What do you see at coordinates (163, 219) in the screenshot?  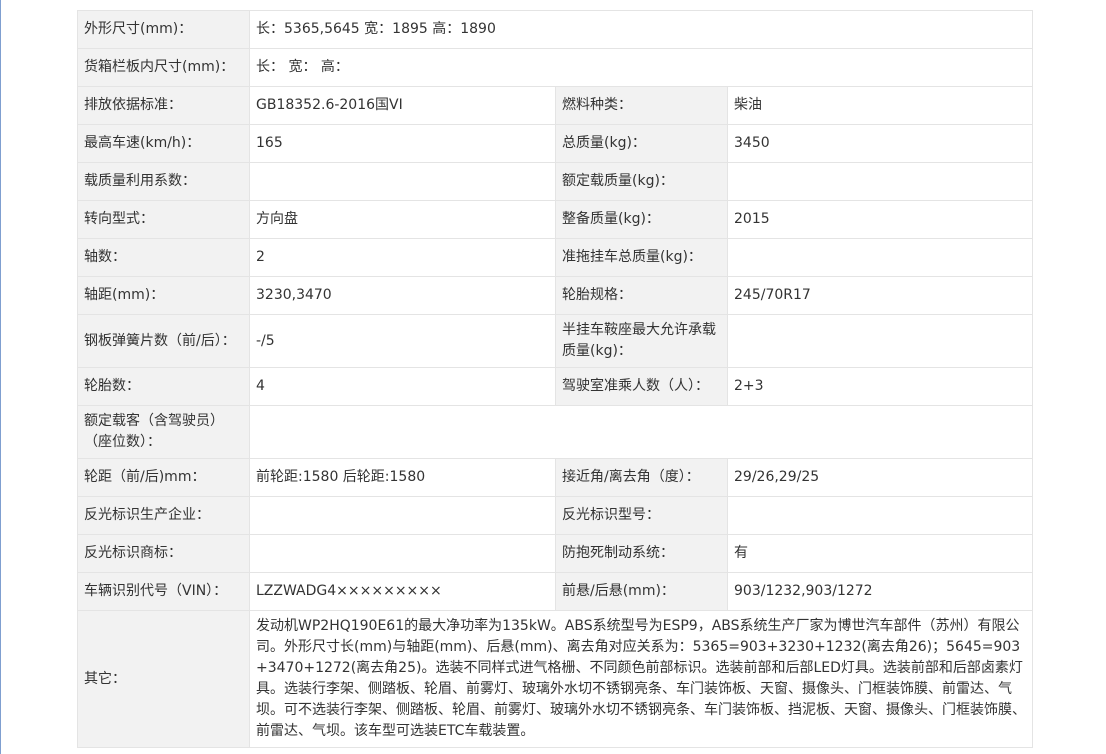 I see `spec-label: 转向型式：` at bounding box center [163, 219].